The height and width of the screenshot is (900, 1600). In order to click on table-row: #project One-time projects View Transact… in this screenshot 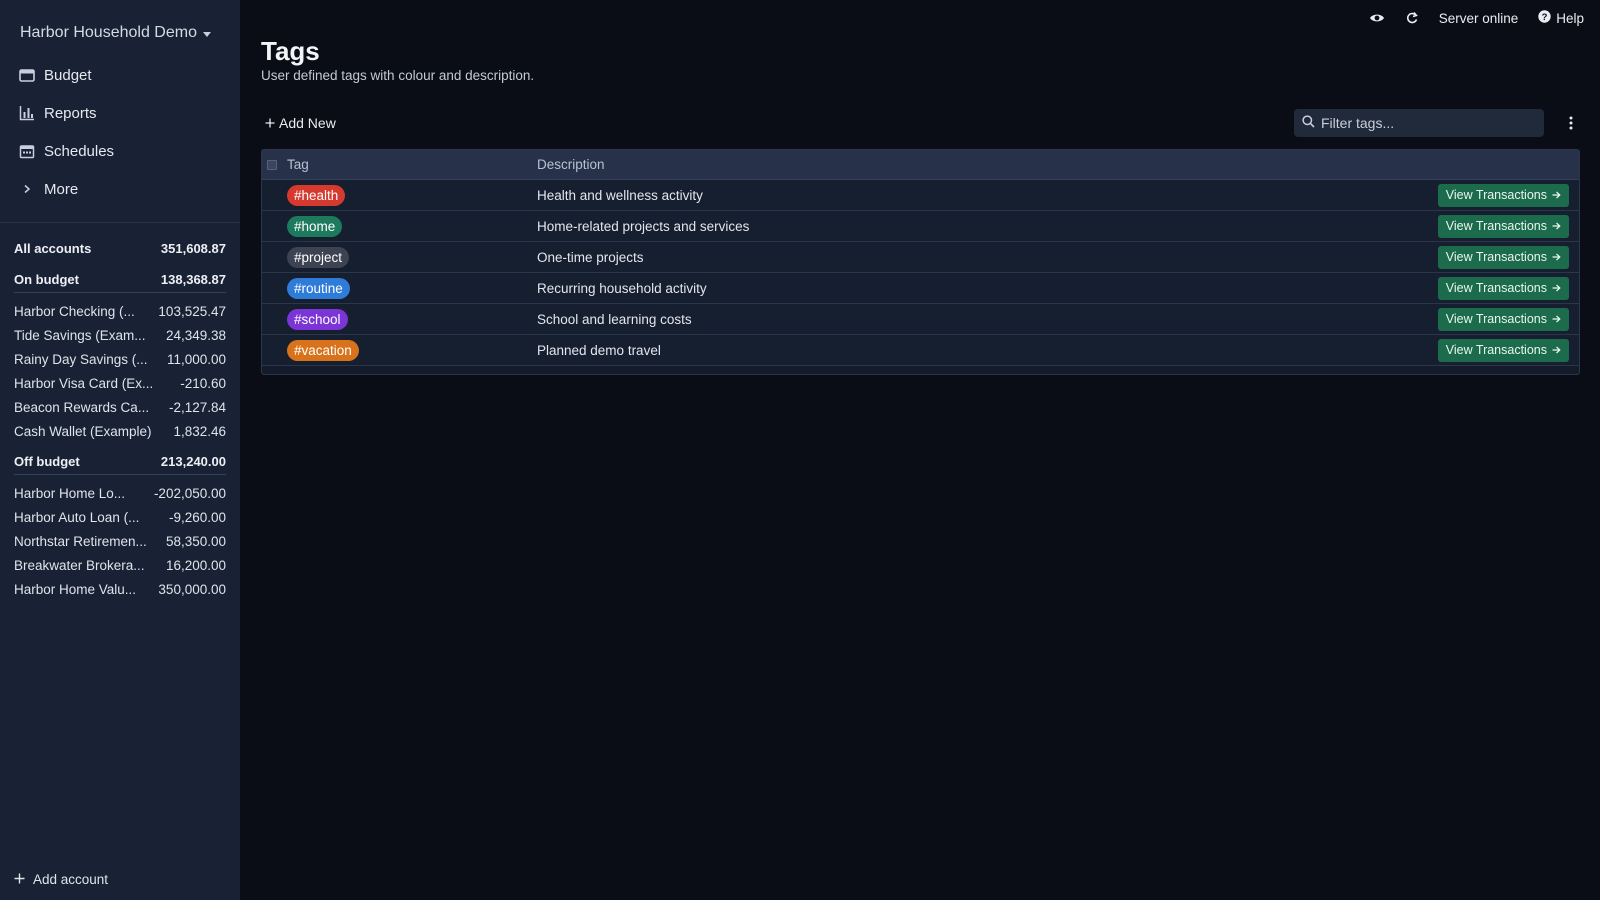, I will do `click(920, 257)`.